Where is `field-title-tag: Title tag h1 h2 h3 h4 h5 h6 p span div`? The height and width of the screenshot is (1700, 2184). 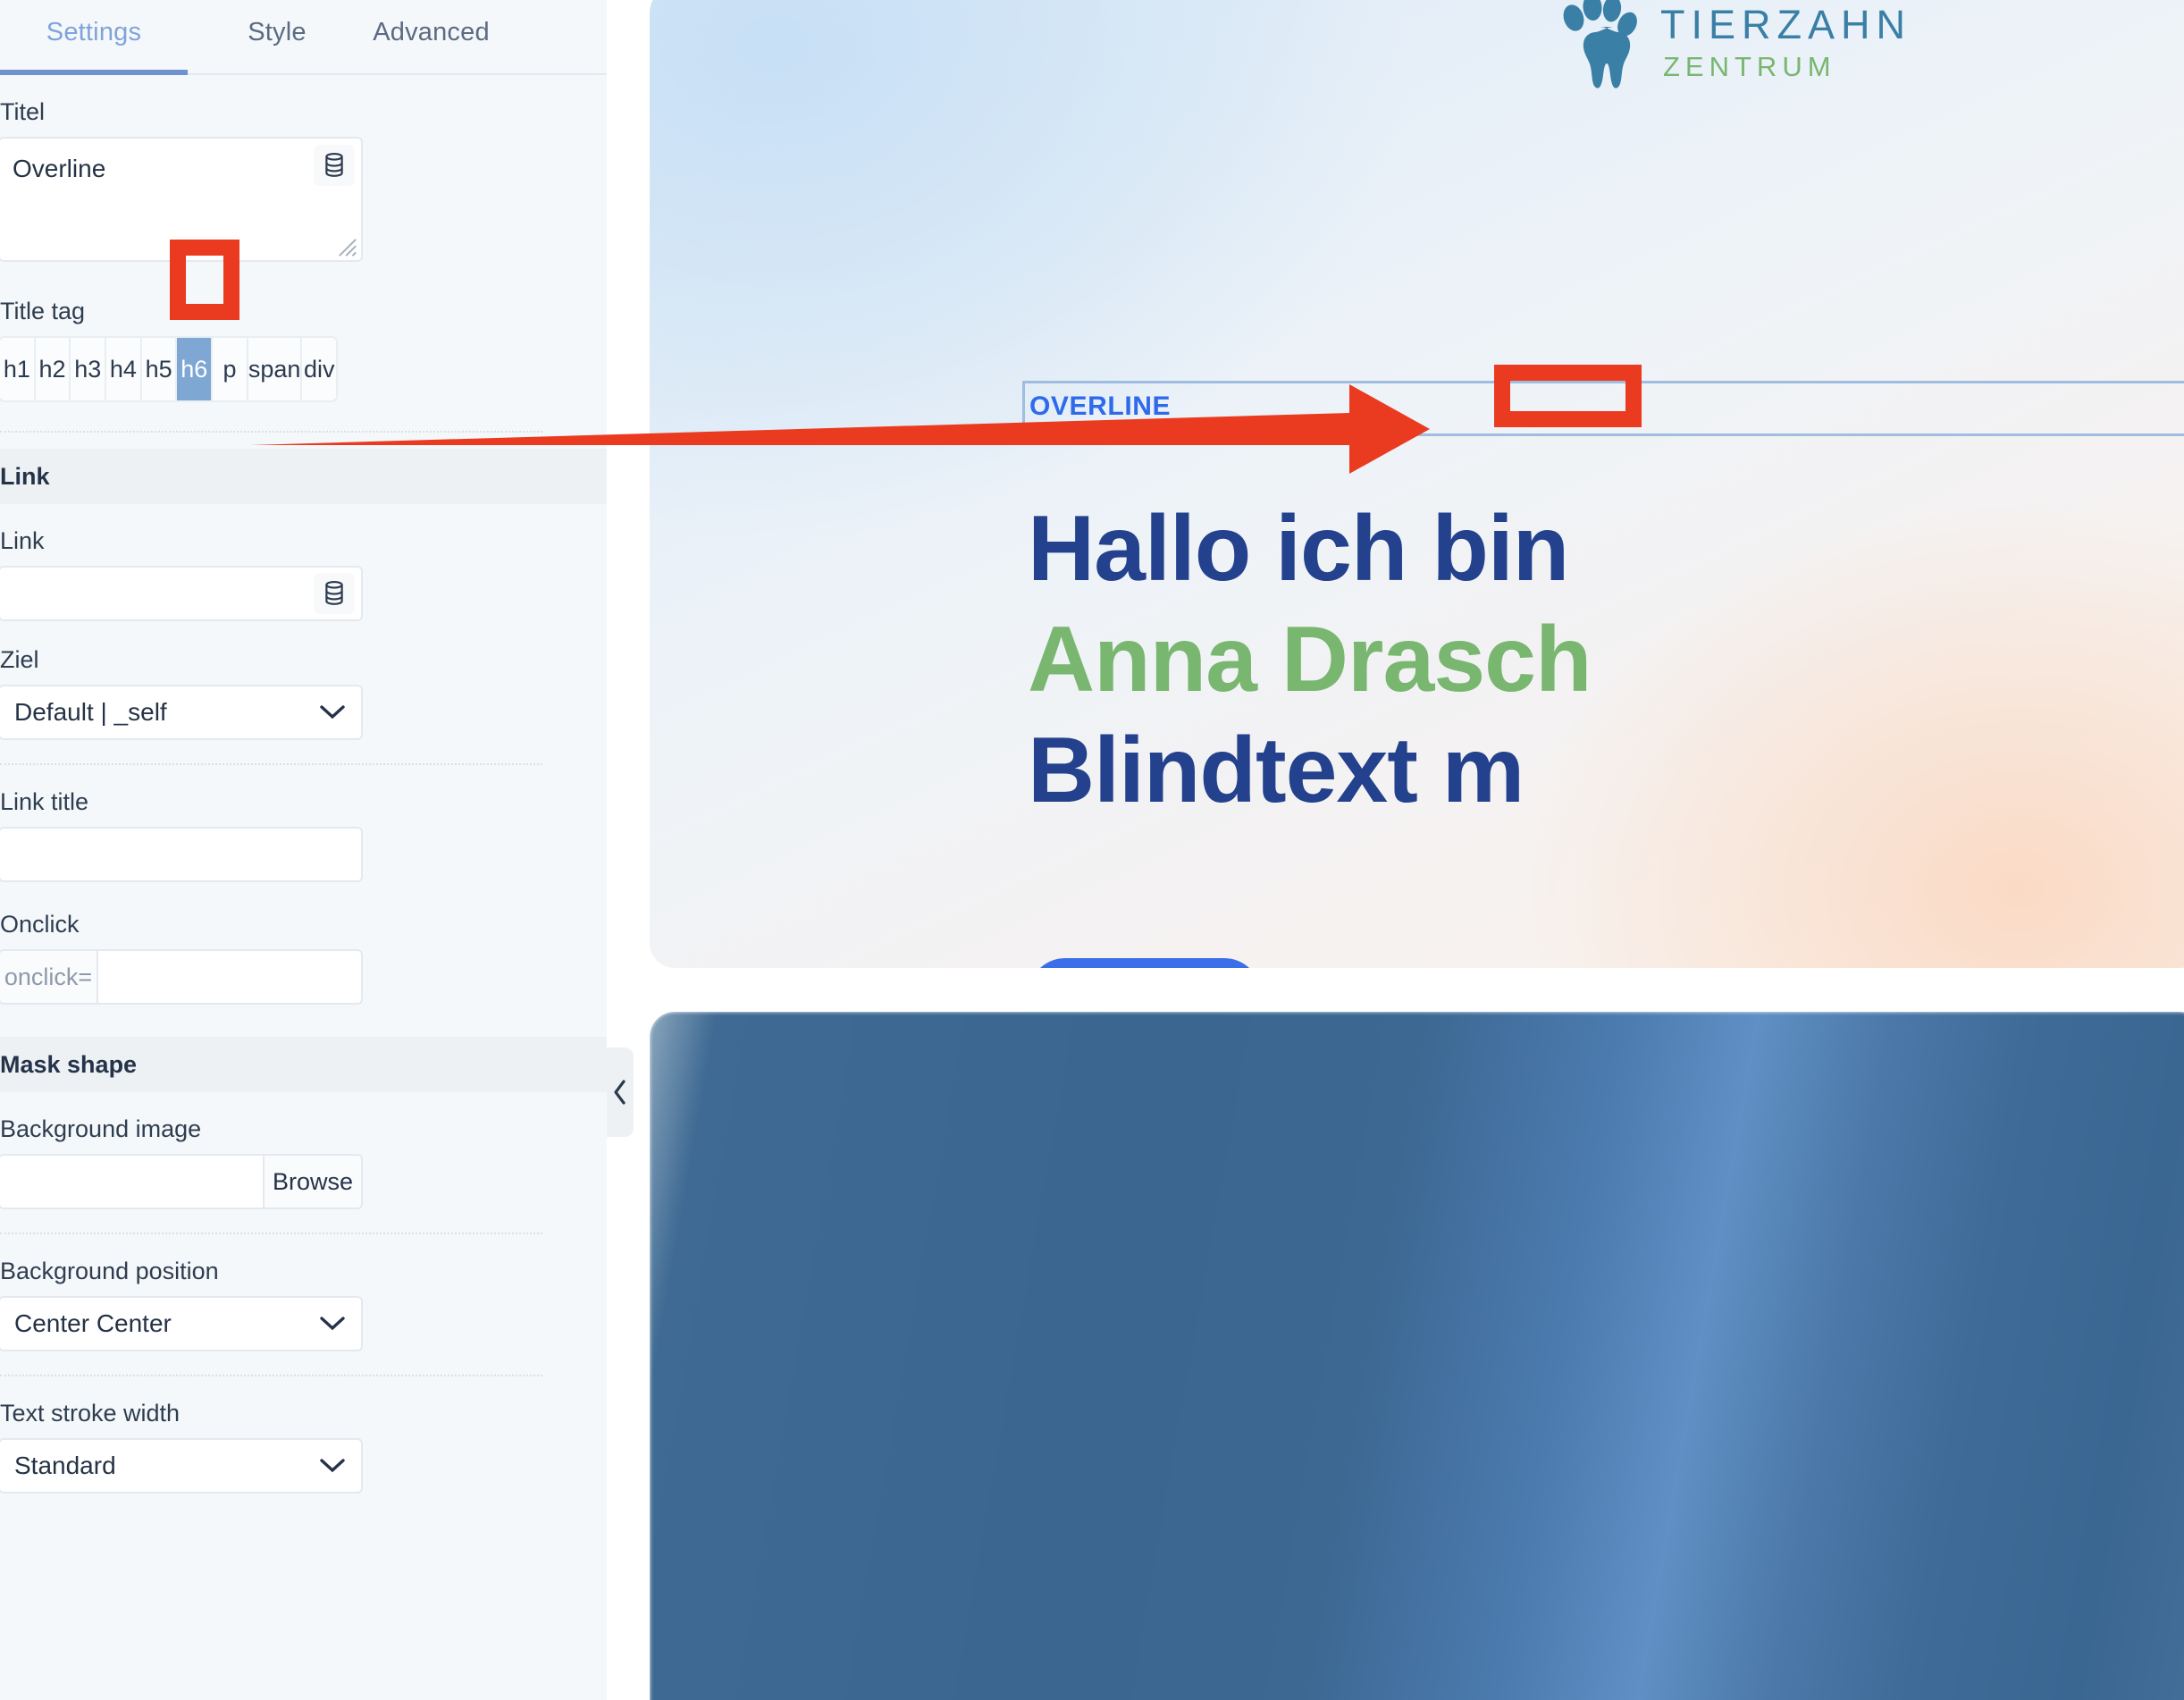 field-title-tag: Title tag h1 h2 h3 h4 h5 h6 p span div is located at coordinates (303, 353).